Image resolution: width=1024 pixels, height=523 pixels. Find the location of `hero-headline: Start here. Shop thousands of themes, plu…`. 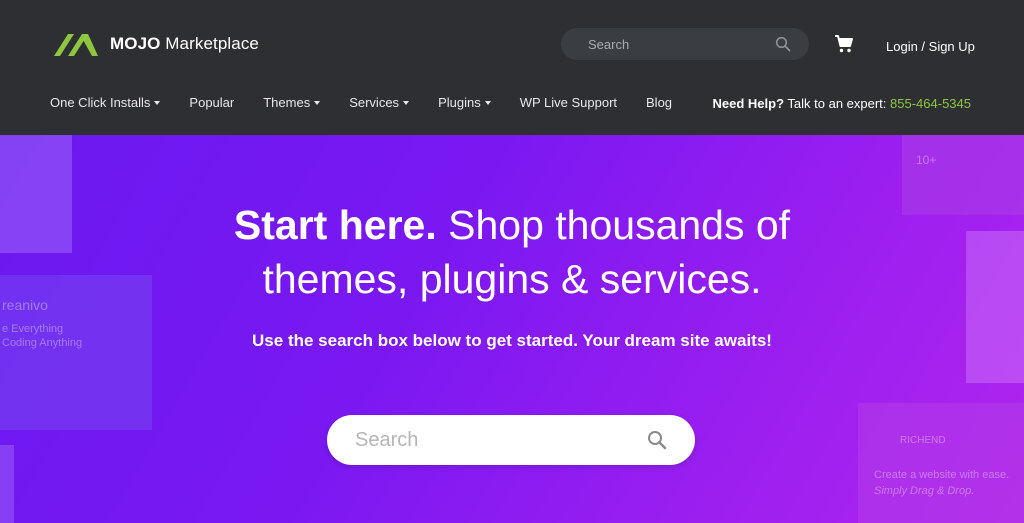

hero-headline: Start here. Shop thousands of themes, plu… is located at coordinates (512, 252).